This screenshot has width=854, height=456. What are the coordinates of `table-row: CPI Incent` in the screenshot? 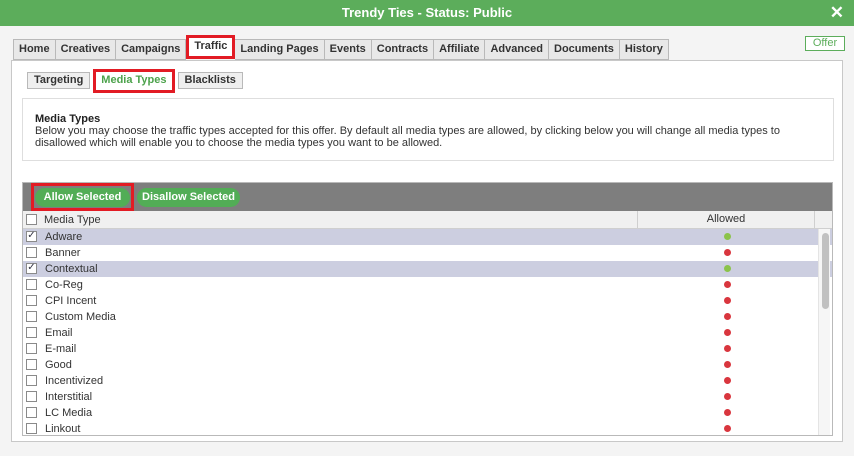 It's located at (427, 301).